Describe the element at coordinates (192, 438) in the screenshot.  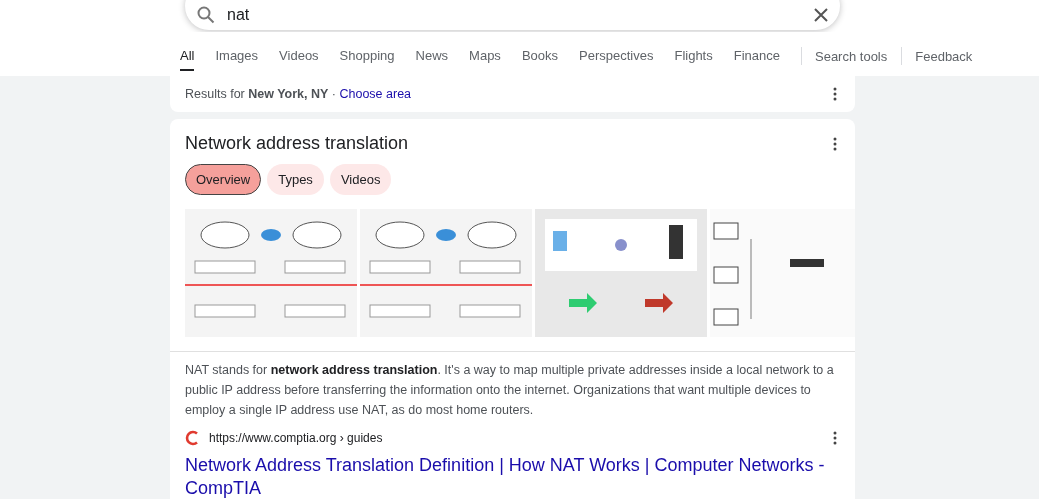
I see `site-logo-icon` at that location.